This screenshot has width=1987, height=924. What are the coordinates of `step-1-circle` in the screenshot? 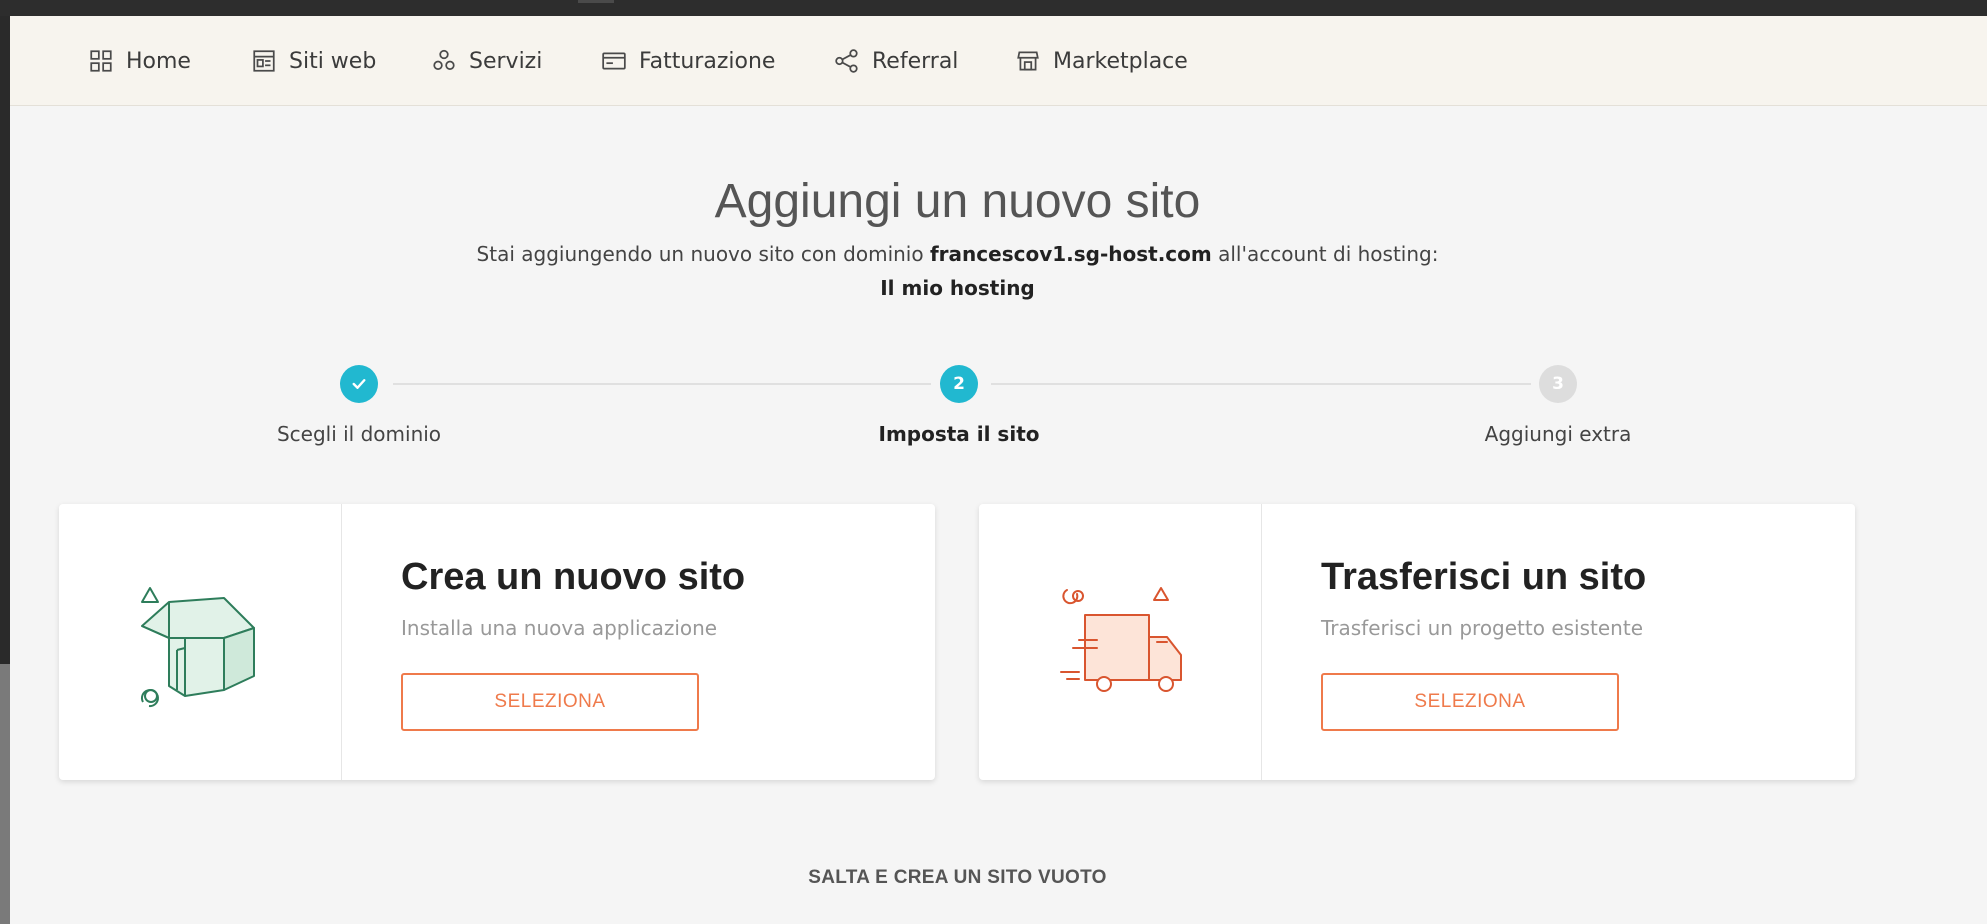 It's located at (359, 384).